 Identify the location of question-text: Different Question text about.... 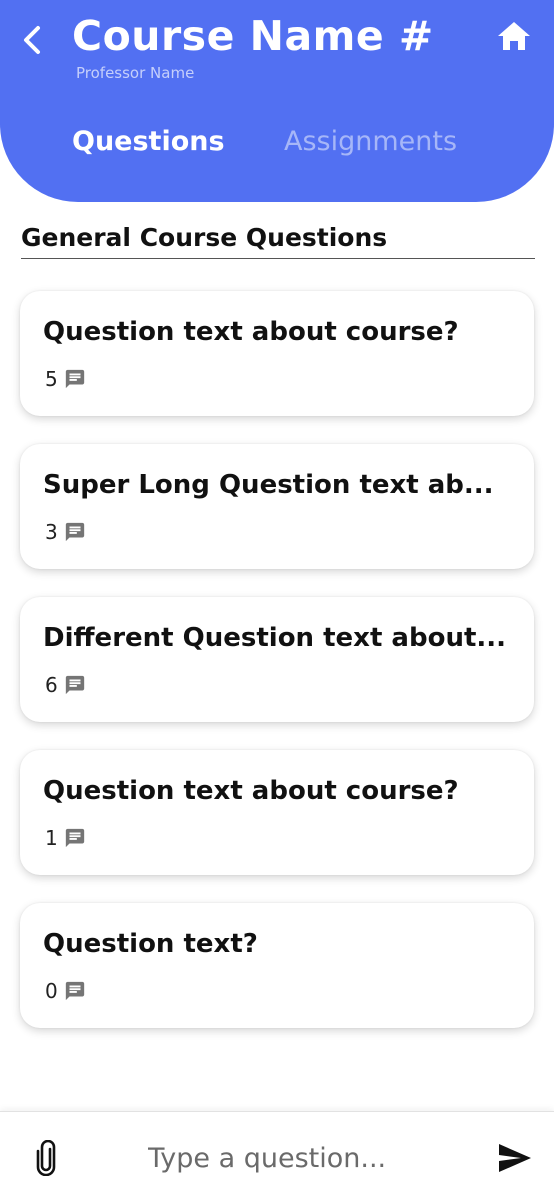
(275, 638).